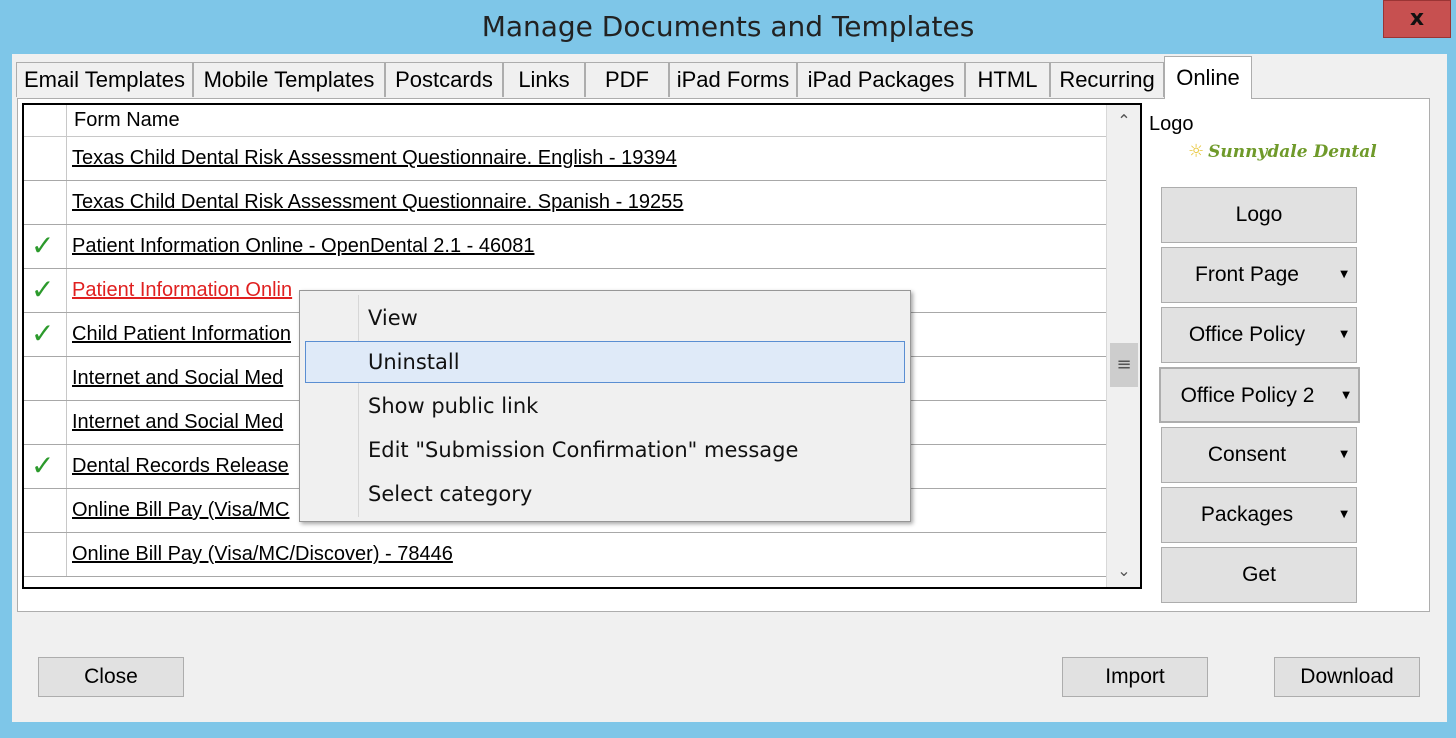 Image resolution: width=1456 pixels, height=738 pixels. Describe the element at coordinates (1247, 274) in the screenshot. I see `button-label: Front Page` at that location.